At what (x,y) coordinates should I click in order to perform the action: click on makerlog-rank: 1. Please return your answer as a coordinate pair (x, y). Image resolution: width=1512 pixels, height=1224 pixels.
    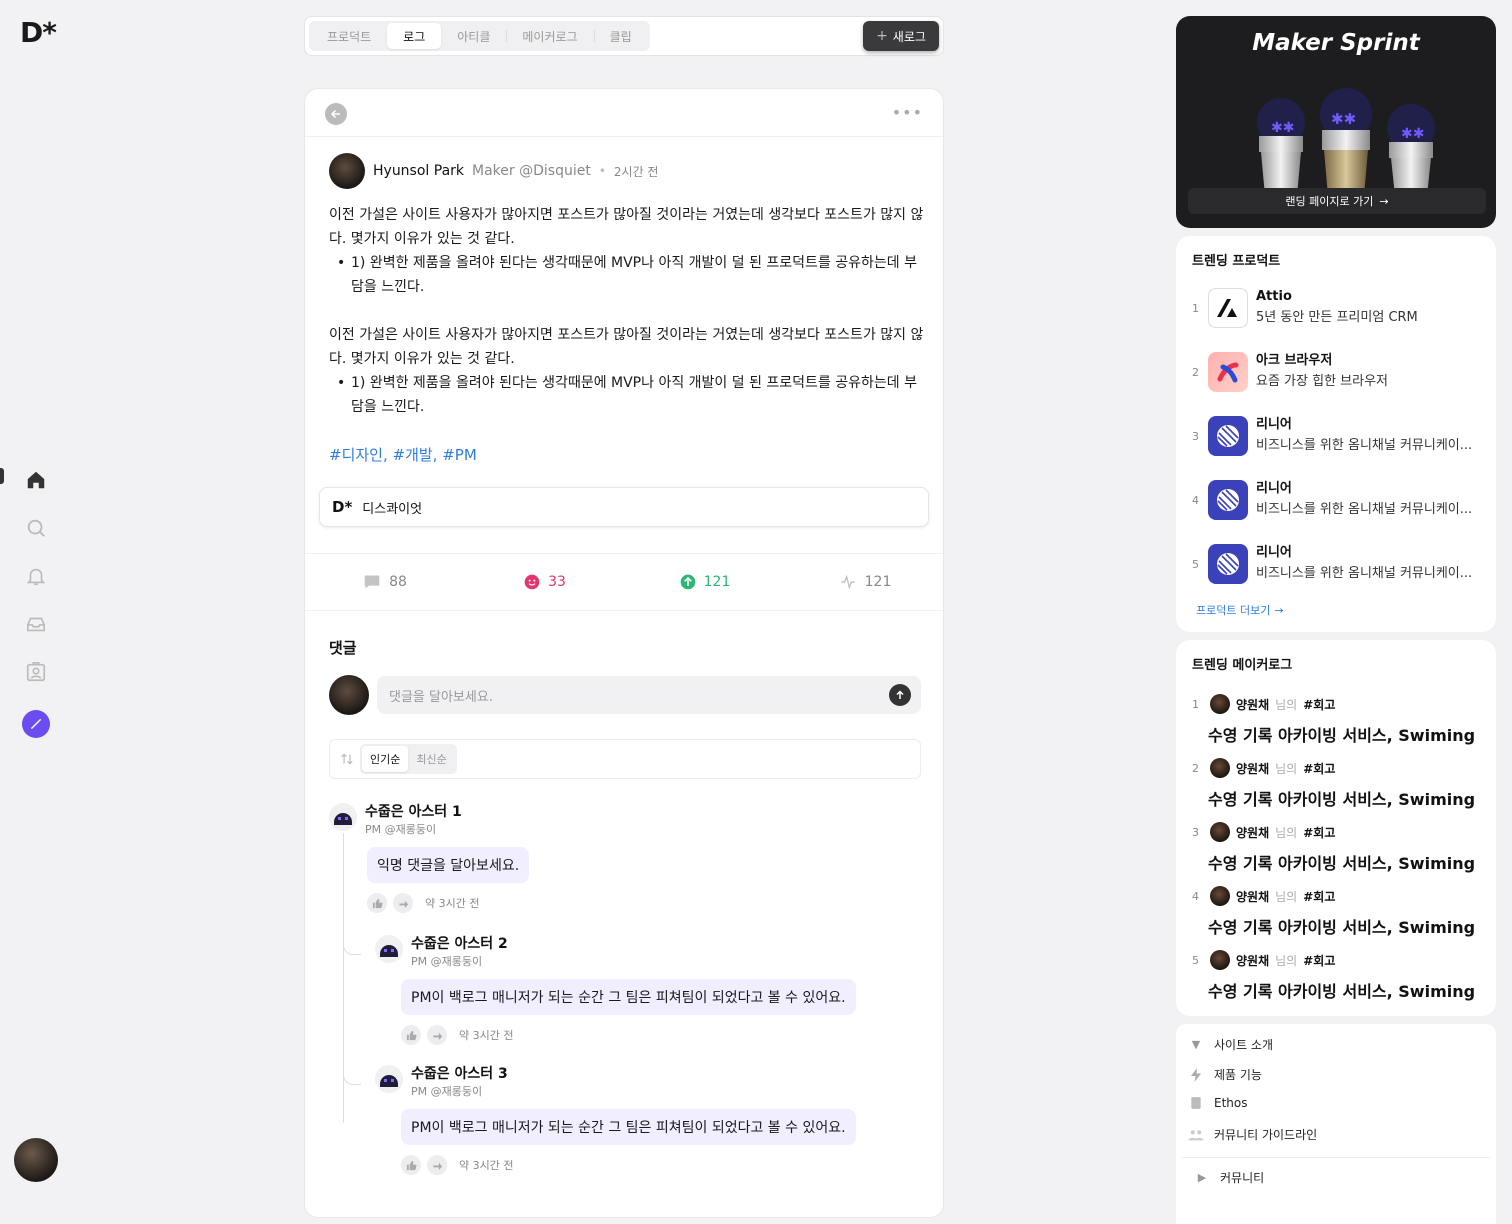
    Looking at the image, I should click on (1195, 704).